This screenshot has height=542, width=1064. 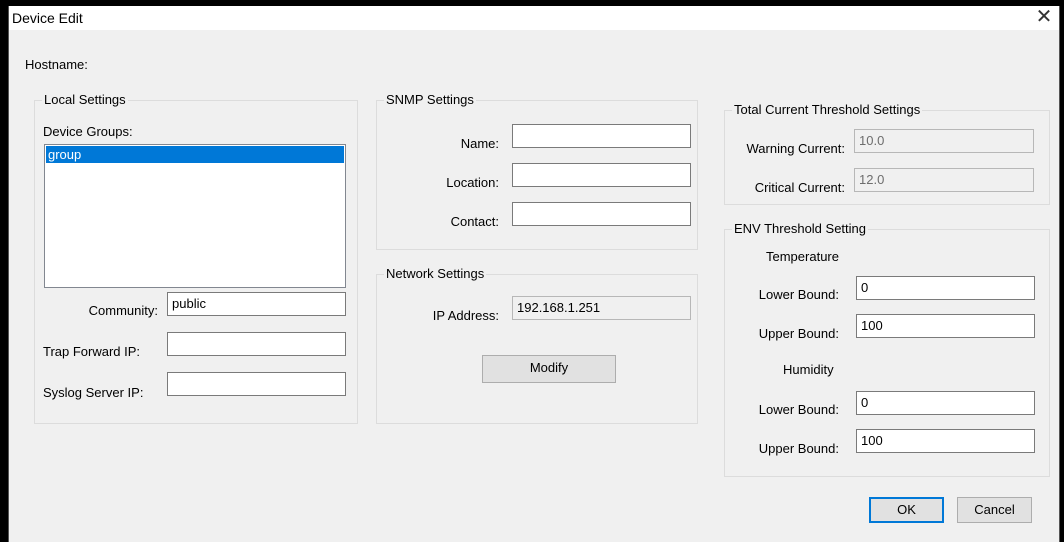 What do you see at coordinates (945, 288) in the screenshot?
I see `temp-lower-bound-field: 0` at bounding box center [945, 288].